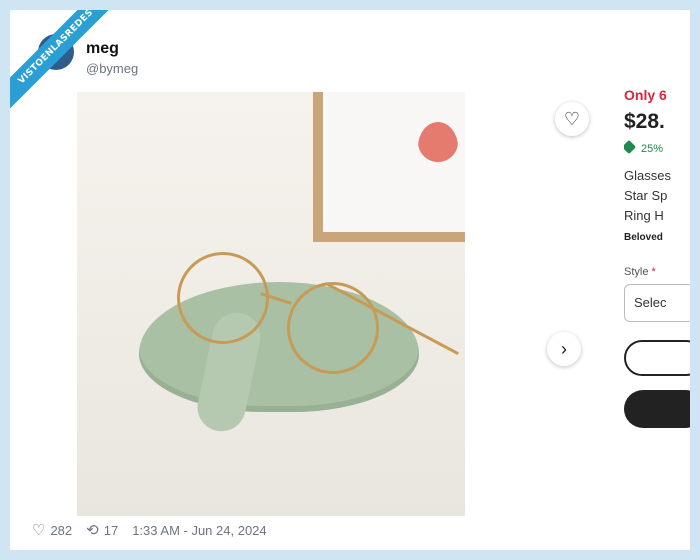 Image resolution: width=700 pixels, height=560 pixels. What do you see at coordinates (645, 95) in the screenshot?
I see `stock-notice: Only 6` at bounding box center [645, 95].